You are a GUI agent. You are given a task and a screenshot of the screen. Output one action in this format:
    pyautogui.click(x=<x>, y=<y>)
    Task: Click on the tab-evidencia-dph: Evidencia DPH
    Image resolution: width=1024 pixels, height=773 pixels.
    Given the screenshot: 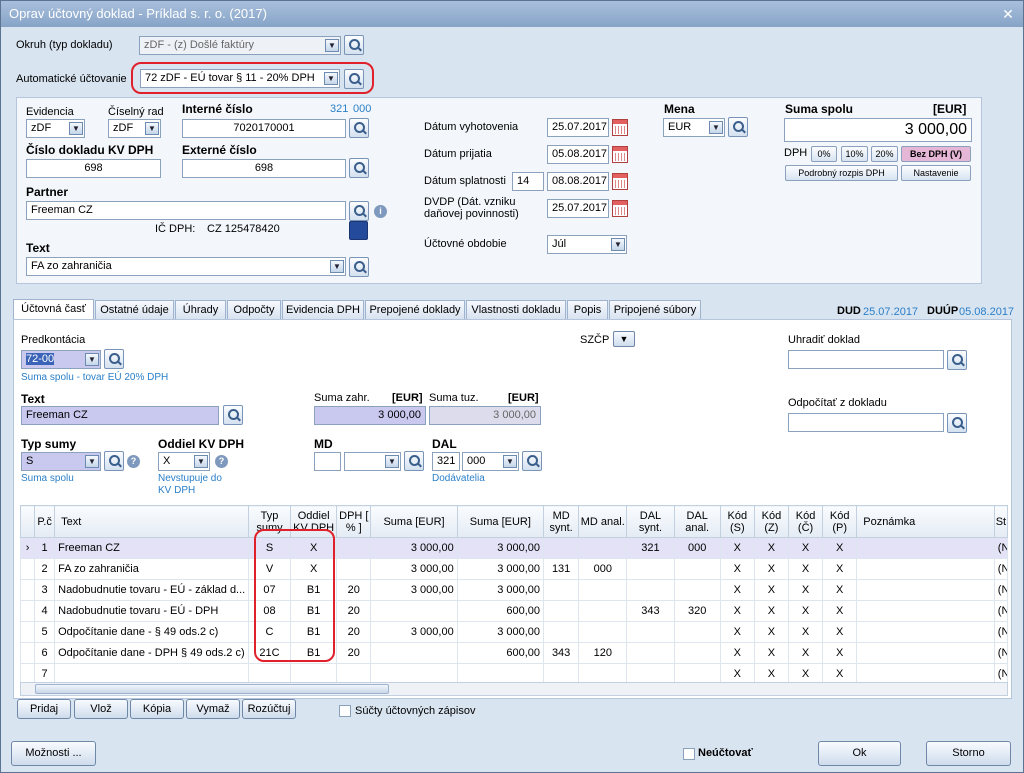 What is the action you would take?
    pyautogui.click(x=323, y=309)
    